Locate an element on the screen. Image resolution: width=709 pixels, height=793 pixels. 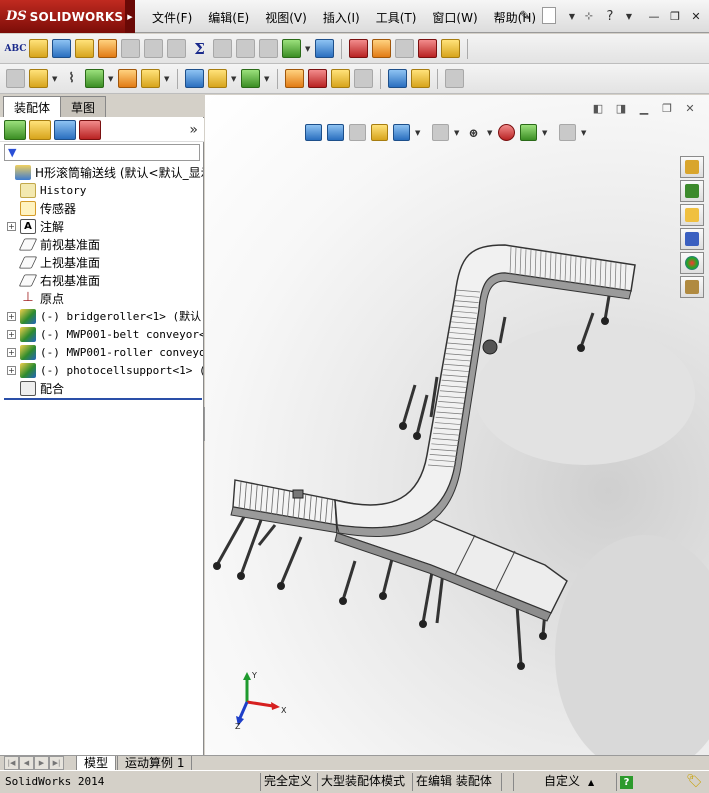
help-icon: ? is located at coordinates (610, 16).